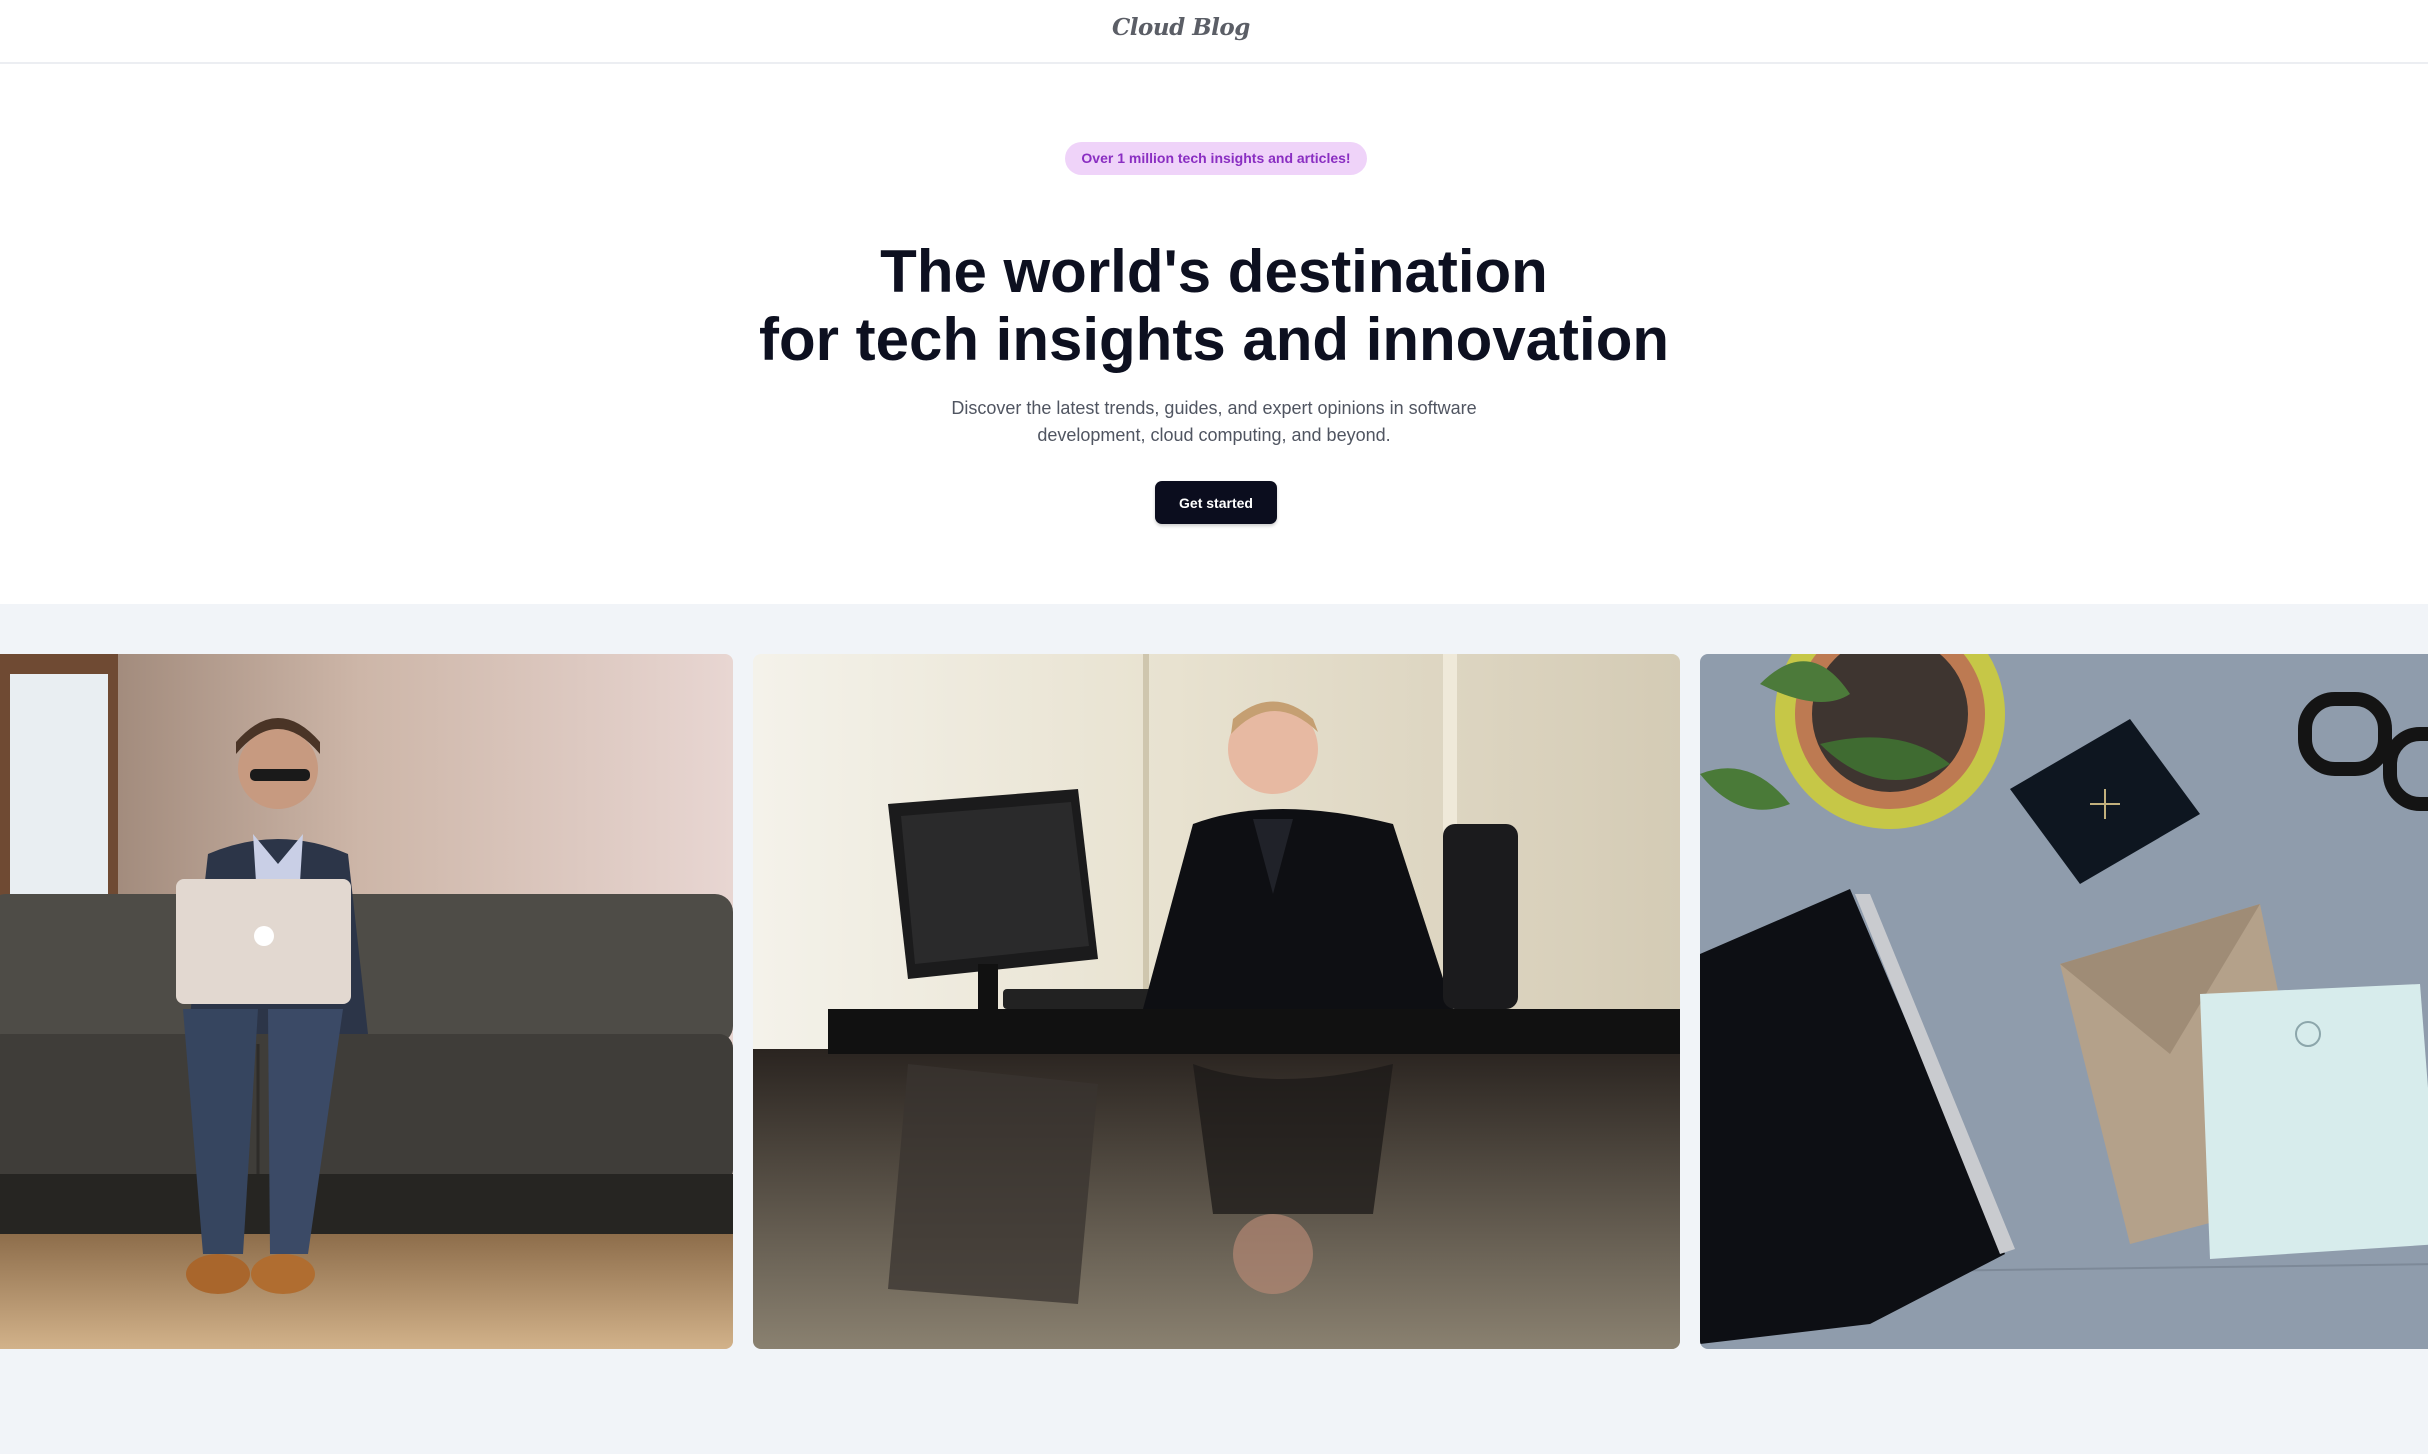 Image resolution: width=2428 pixels, height=1454 pixels. What do you see at coordinates (366, 1001) in the screenshot?
I see `man-on-sofa-with-laptop-photo` at bounding box center [366, 1001].